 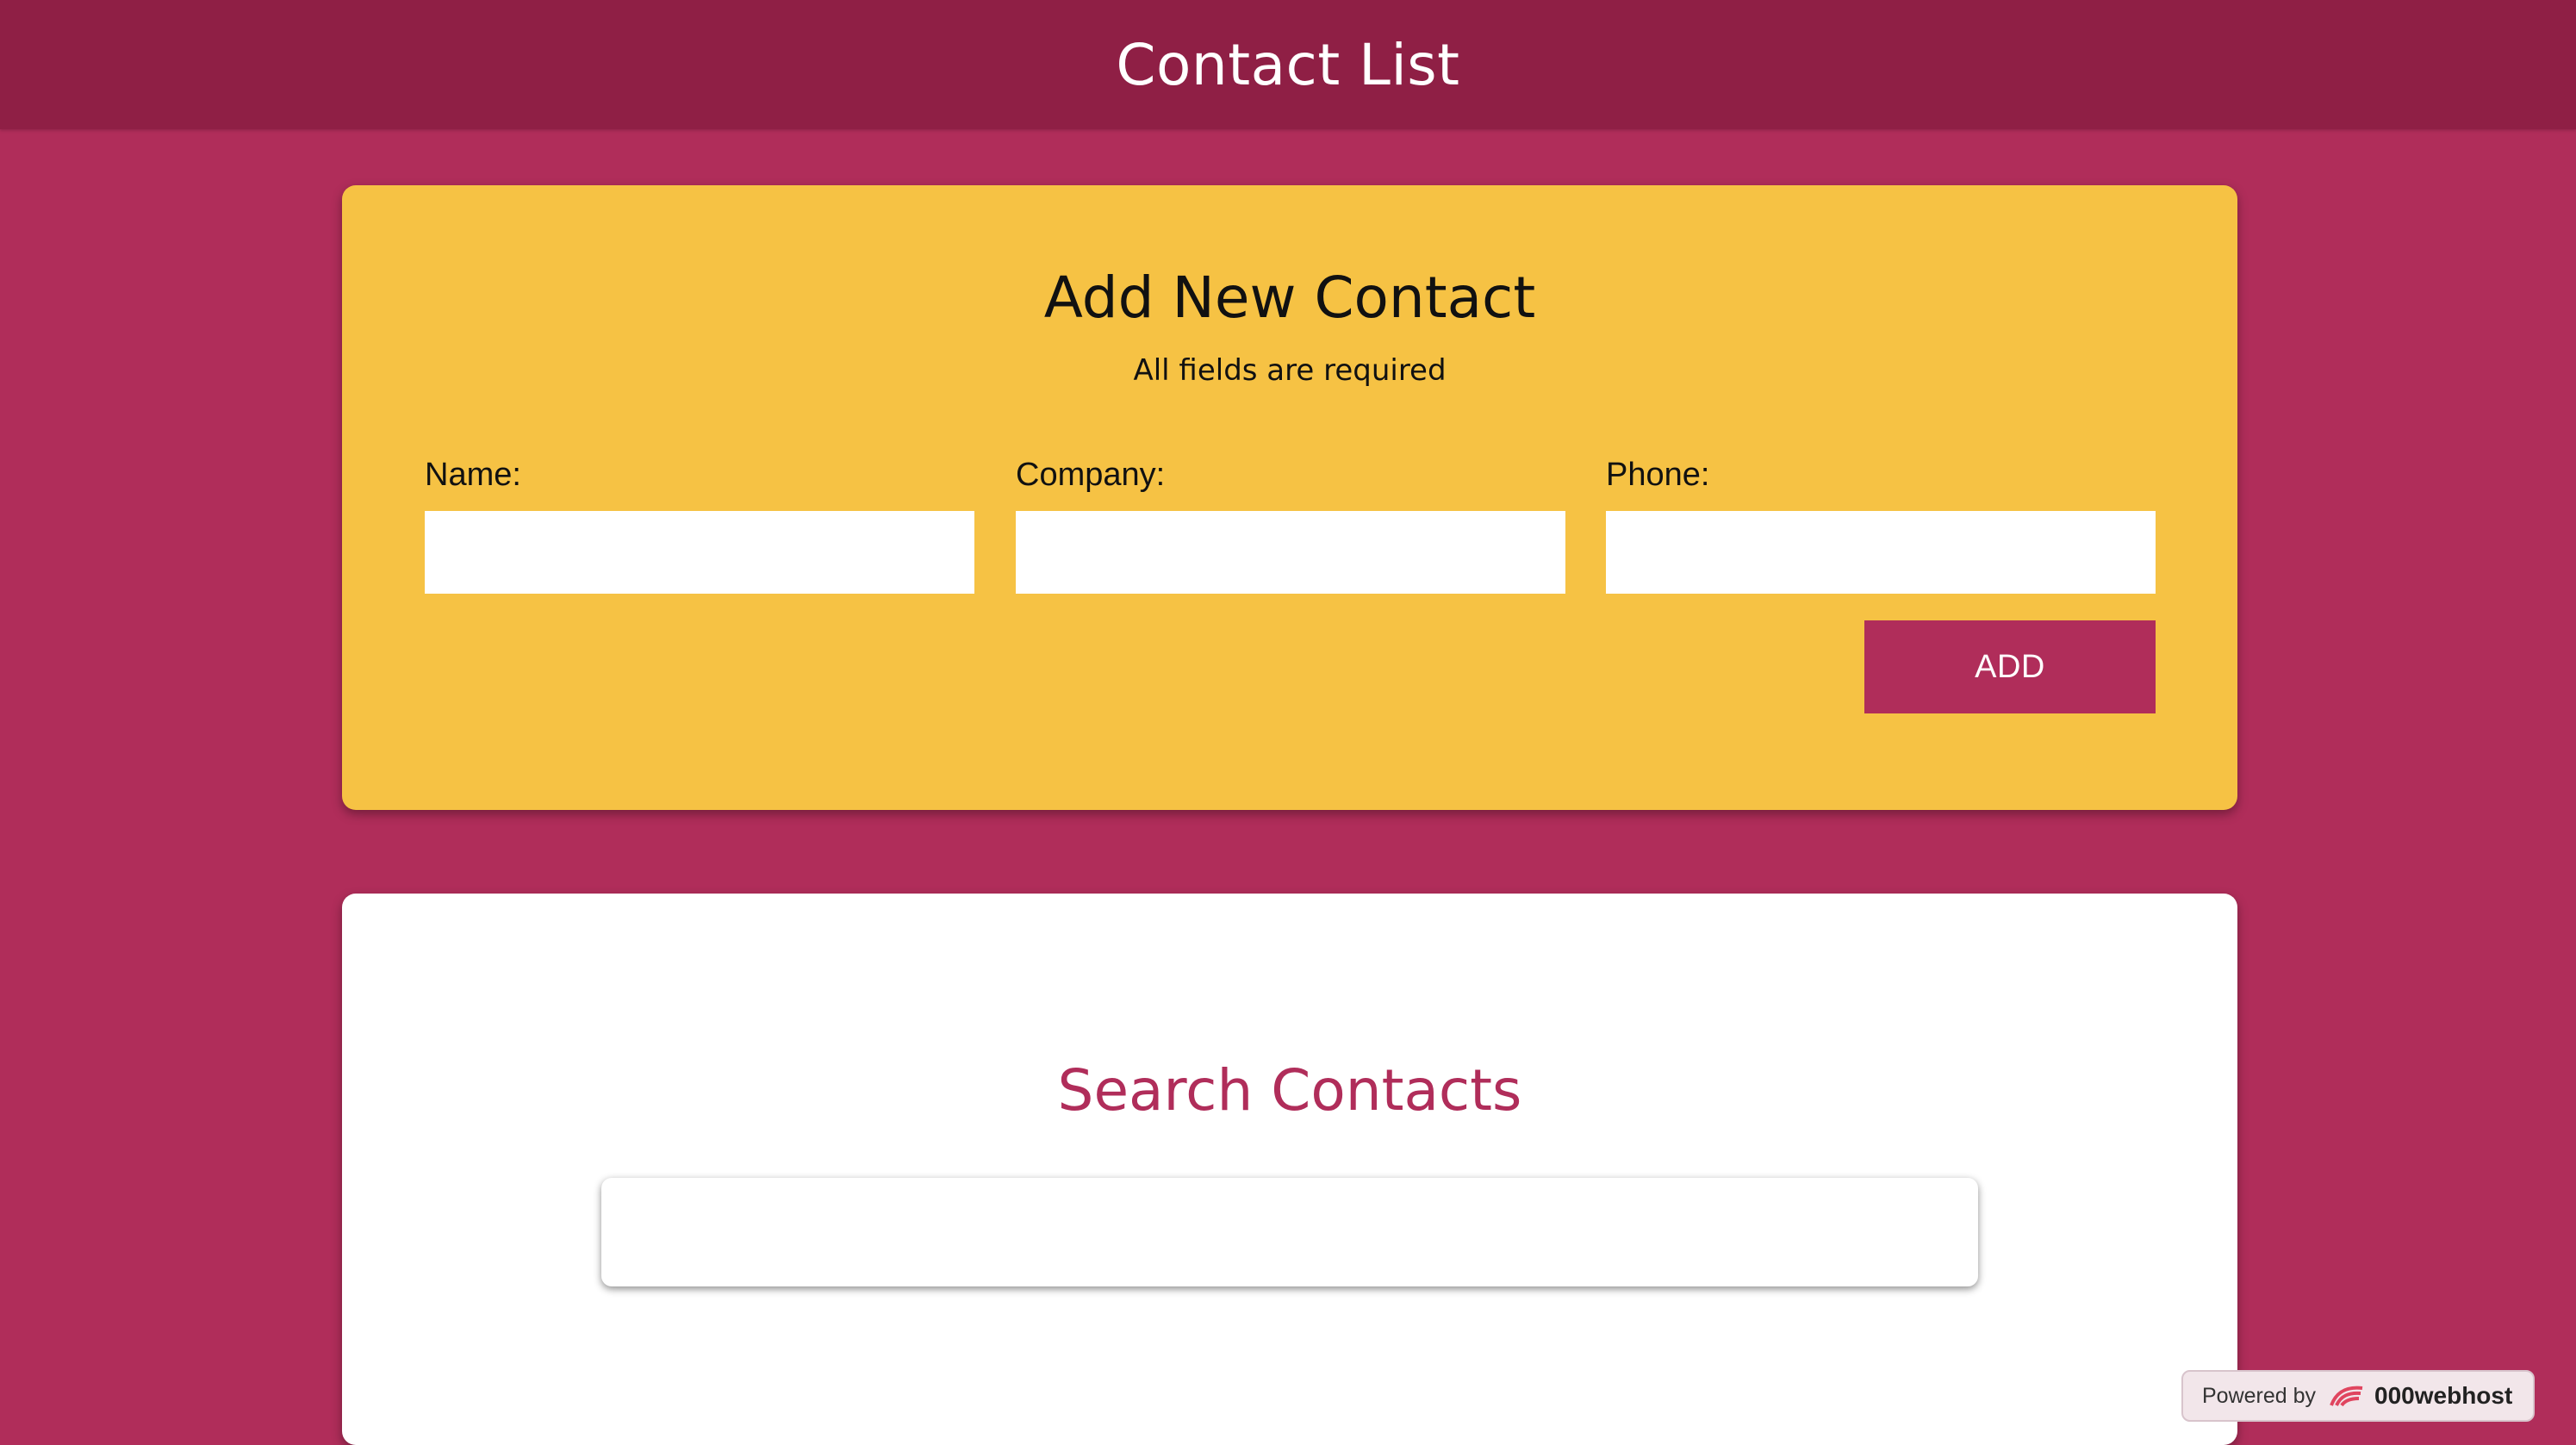 I want to click on name-field-group: Name:, so click(x=700, y=524).